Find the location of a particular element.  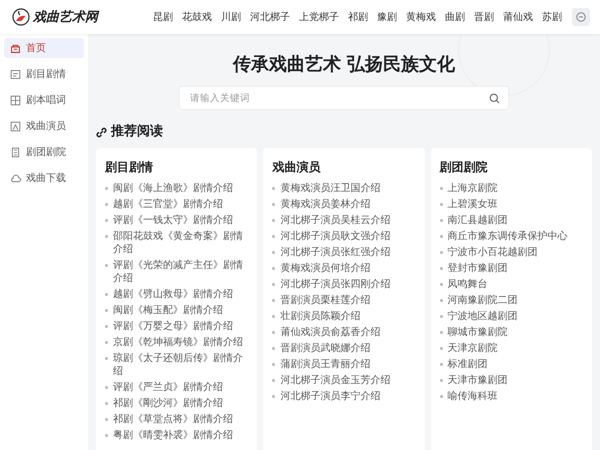

article-link: 河北梆子演员耿文强介绍 is located at coordinates (335, 236).